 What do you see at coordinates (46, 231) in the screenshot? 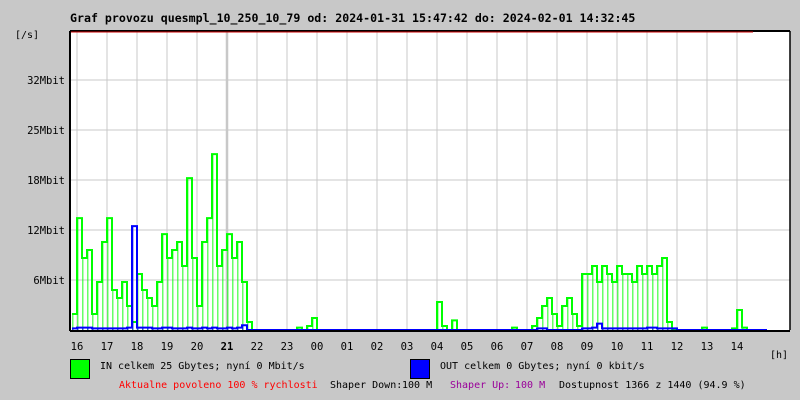
I see `y-tick-label: 12Mbit` at bounding box center [46, 231].